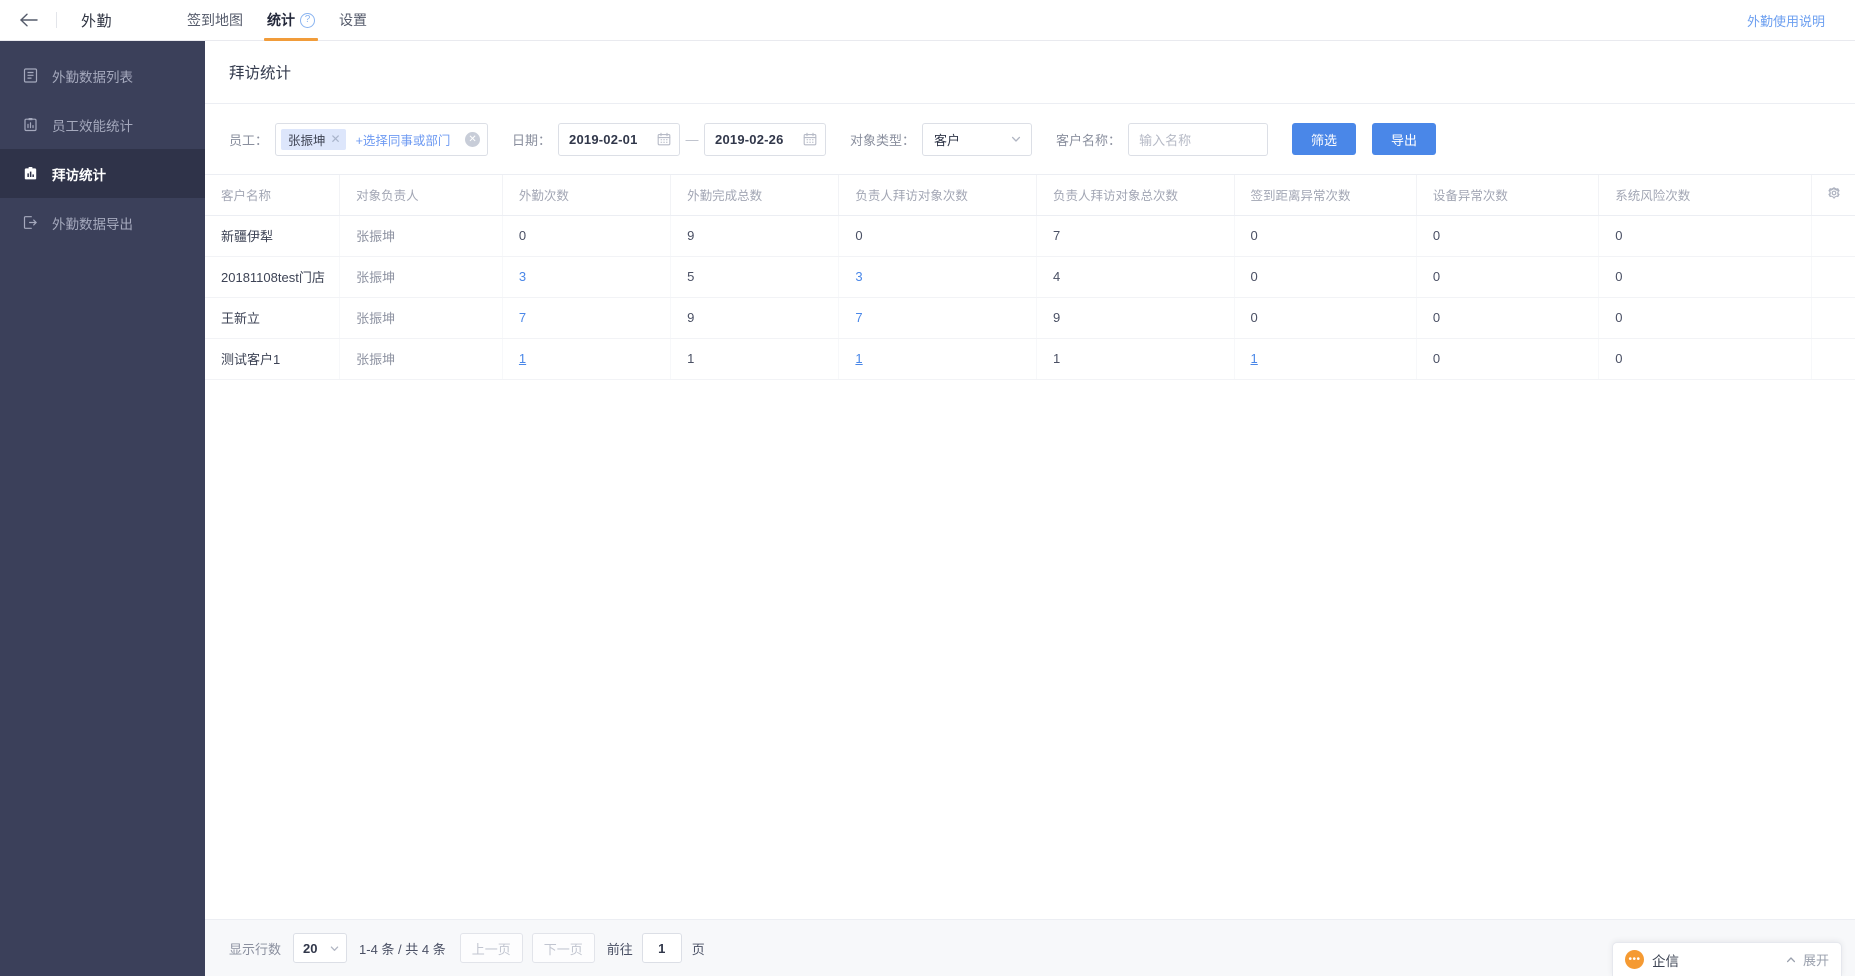  I want to click on date-filter-label: 日期：, so click(532, 140).